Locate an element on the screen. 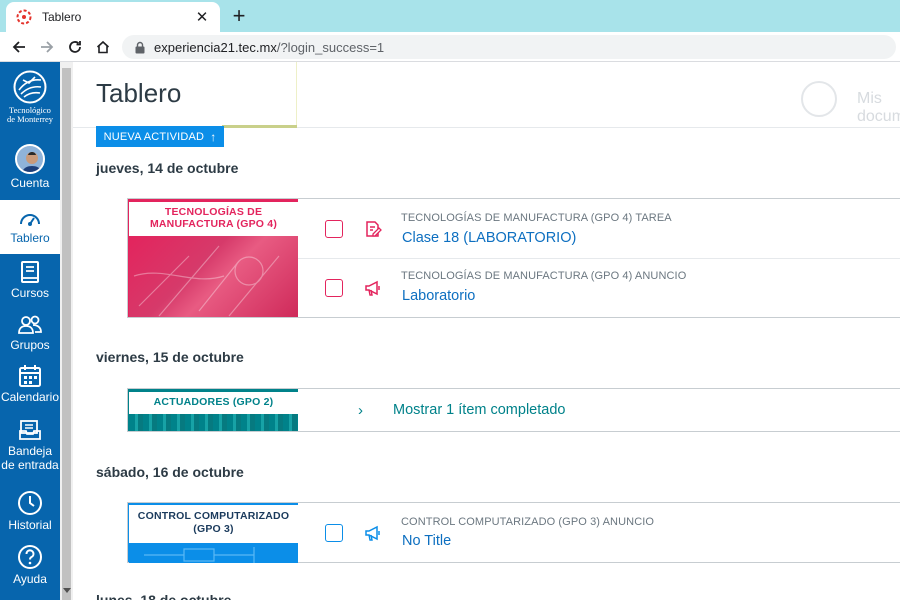  header-divider is located at coordinates (296, 95).